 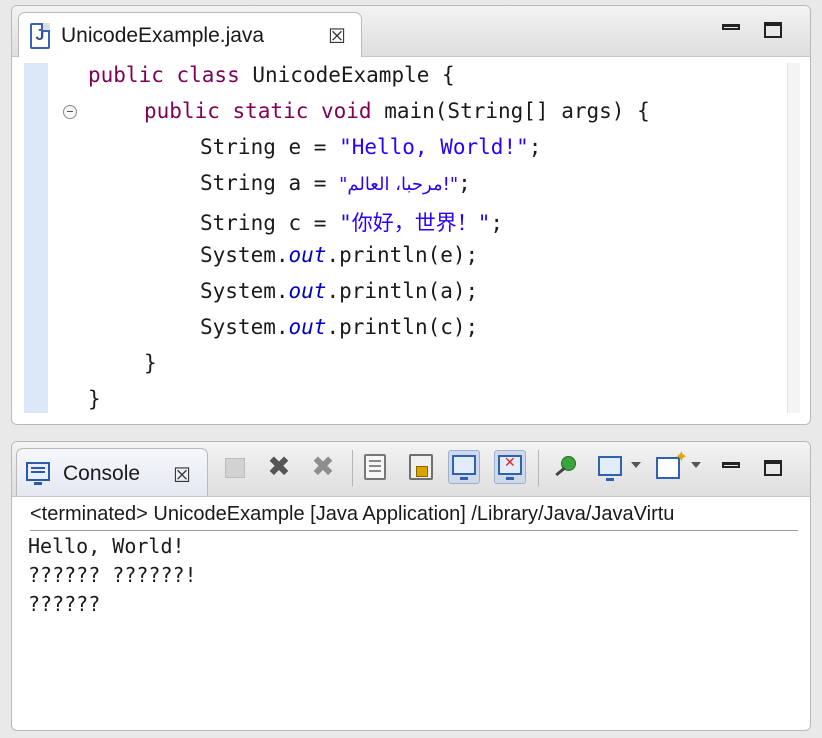 What do you see at coordinates (323, 467) in the screenshot?
I see `remove-all-terminated-icon: ✖` at bounding box center [323, 467].